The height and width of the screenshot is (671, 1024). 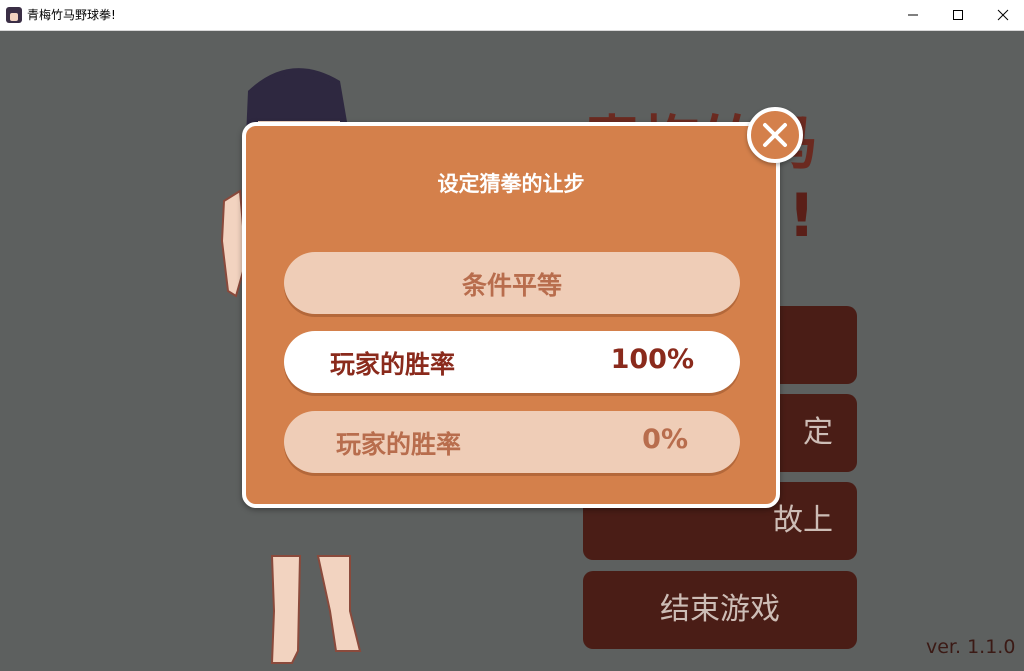 I want to click on close-x-icon, so click(x=775, y=135).